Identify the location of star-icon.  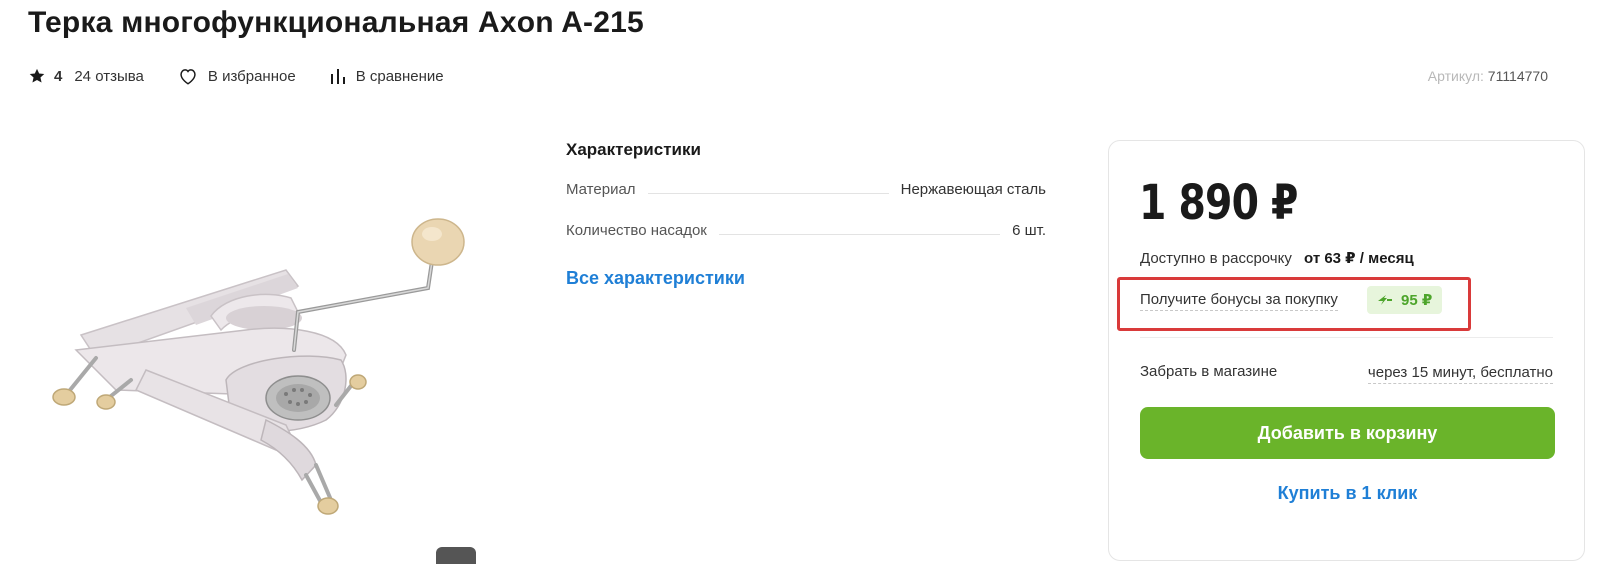
(37, 75).